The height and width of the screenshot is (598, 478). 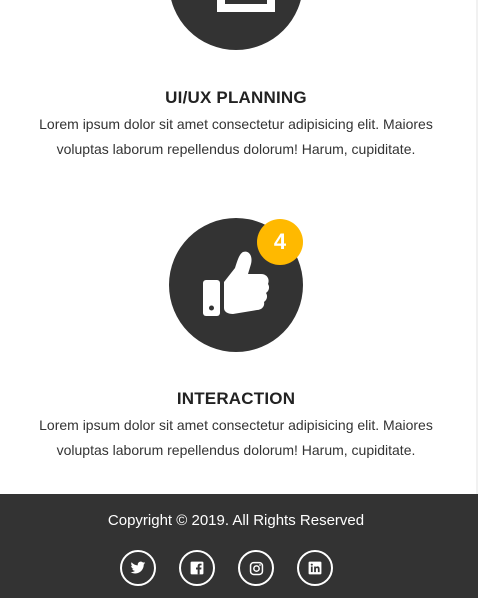 What do you see at coordinates (236, 97) in the screenshot?
I see `feature-title: UI/UX PLANNING` at bounding box center [236, 97].